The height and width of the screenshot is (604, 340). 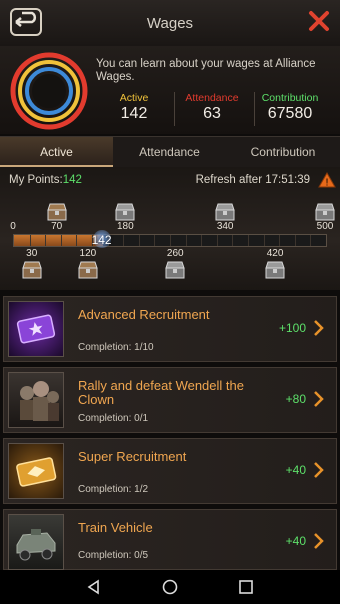 I want to click on milestone-label: 420, so click(x=275, y=253).